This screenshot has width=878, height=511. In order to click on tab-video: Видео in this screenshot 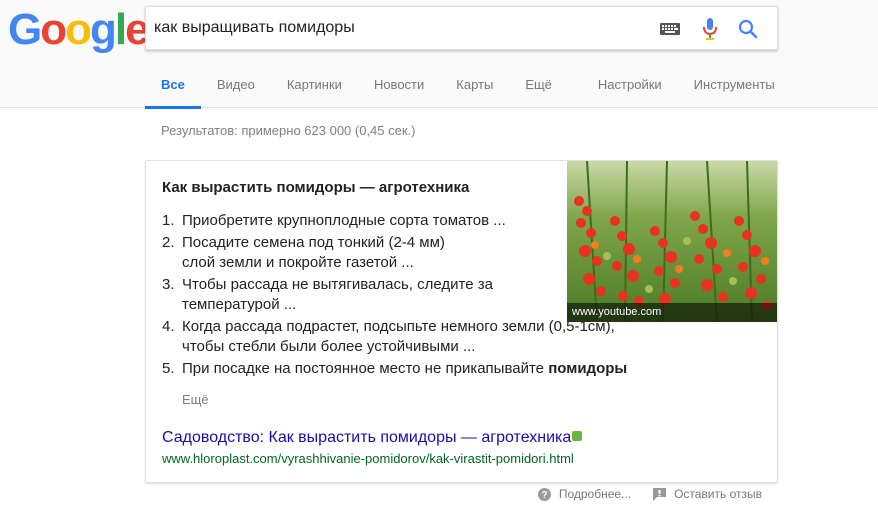, I will do `click(236, 85)`.